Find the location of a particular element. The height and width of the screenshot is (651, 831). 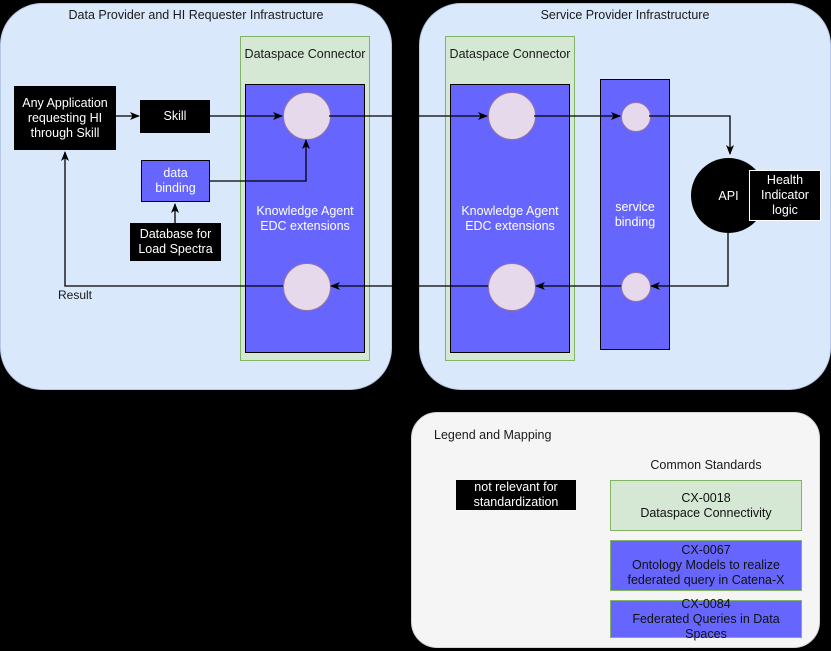

port-service-binding-request is located at coordinates (636, 117).